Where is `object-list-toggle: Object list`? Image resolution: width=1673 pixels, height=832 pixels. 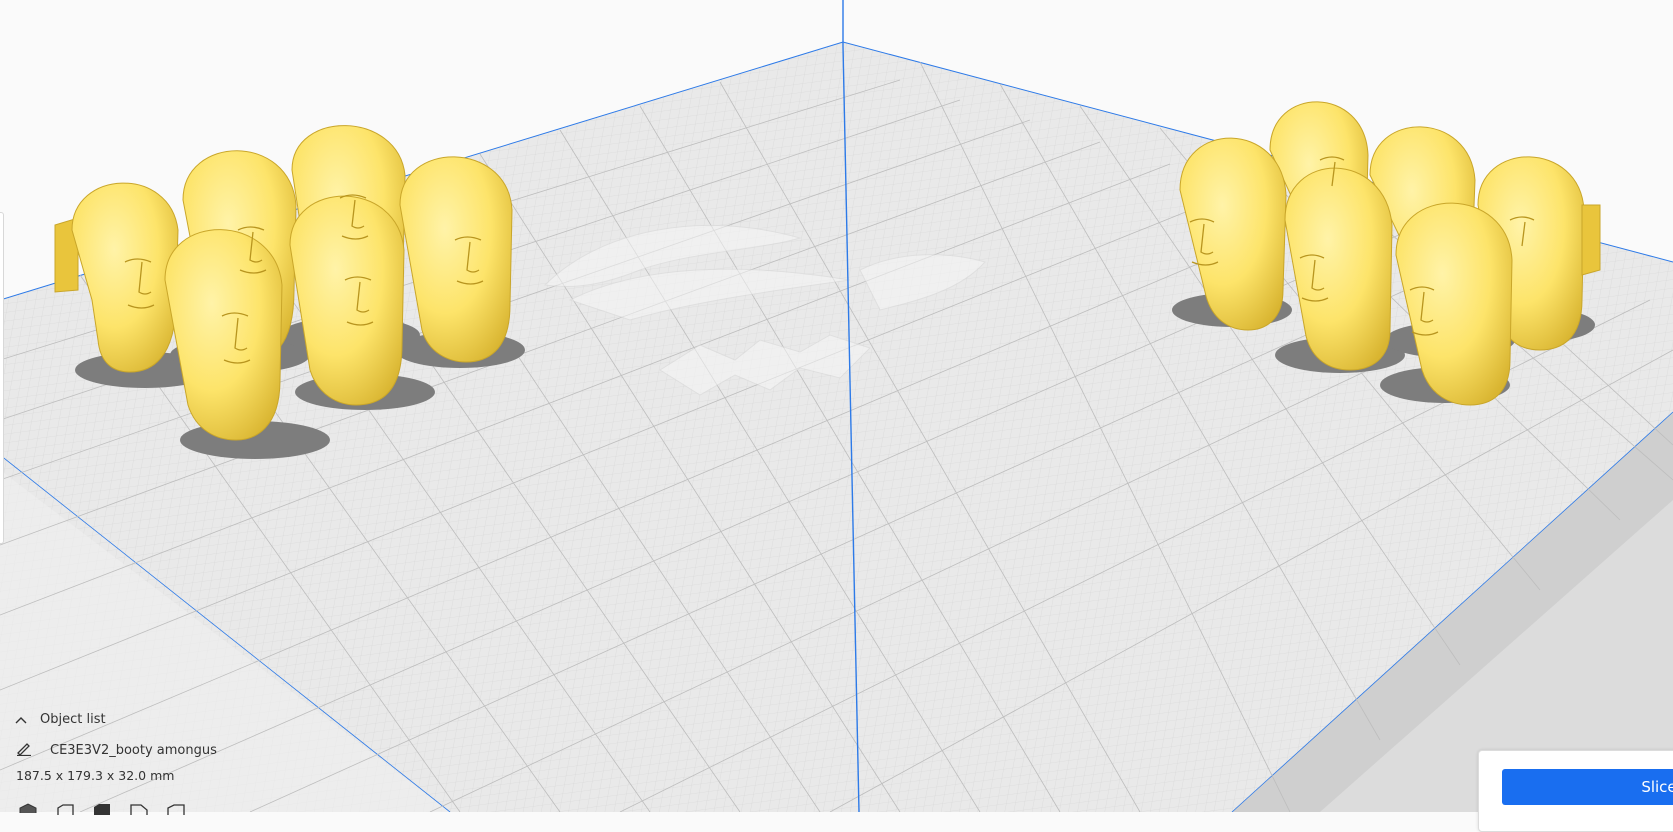
object-list-toggle: Object list is located at coordinates (60, 719).